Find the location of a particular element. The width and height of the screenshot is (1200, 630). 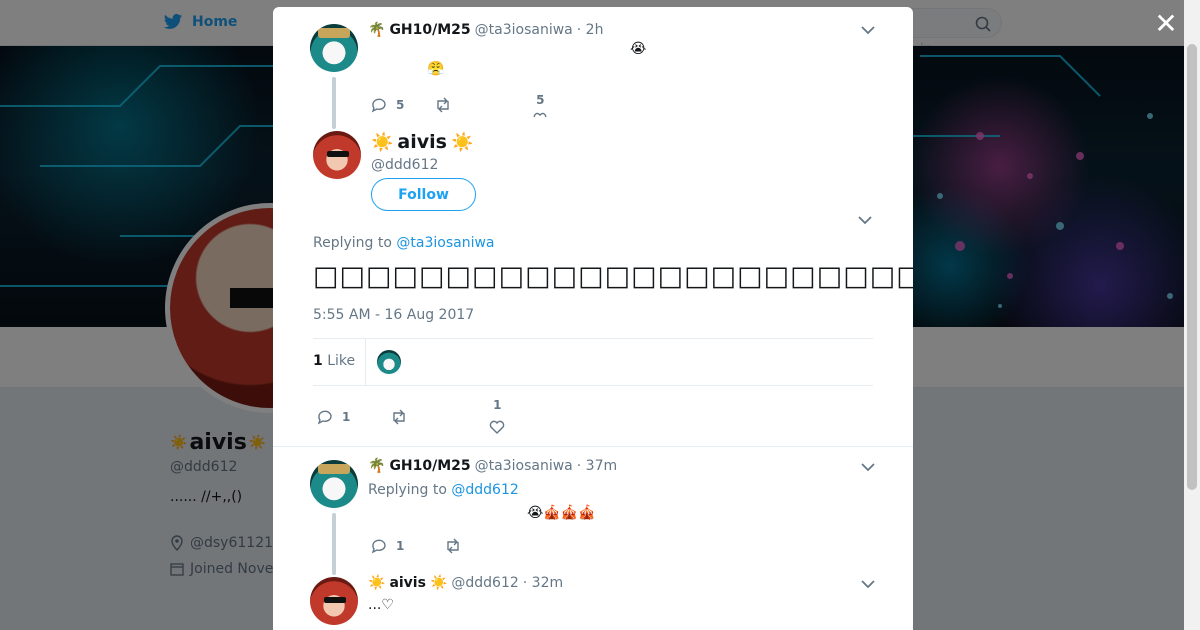

tweet-time: · 32m is located at coordinates (543, 583).